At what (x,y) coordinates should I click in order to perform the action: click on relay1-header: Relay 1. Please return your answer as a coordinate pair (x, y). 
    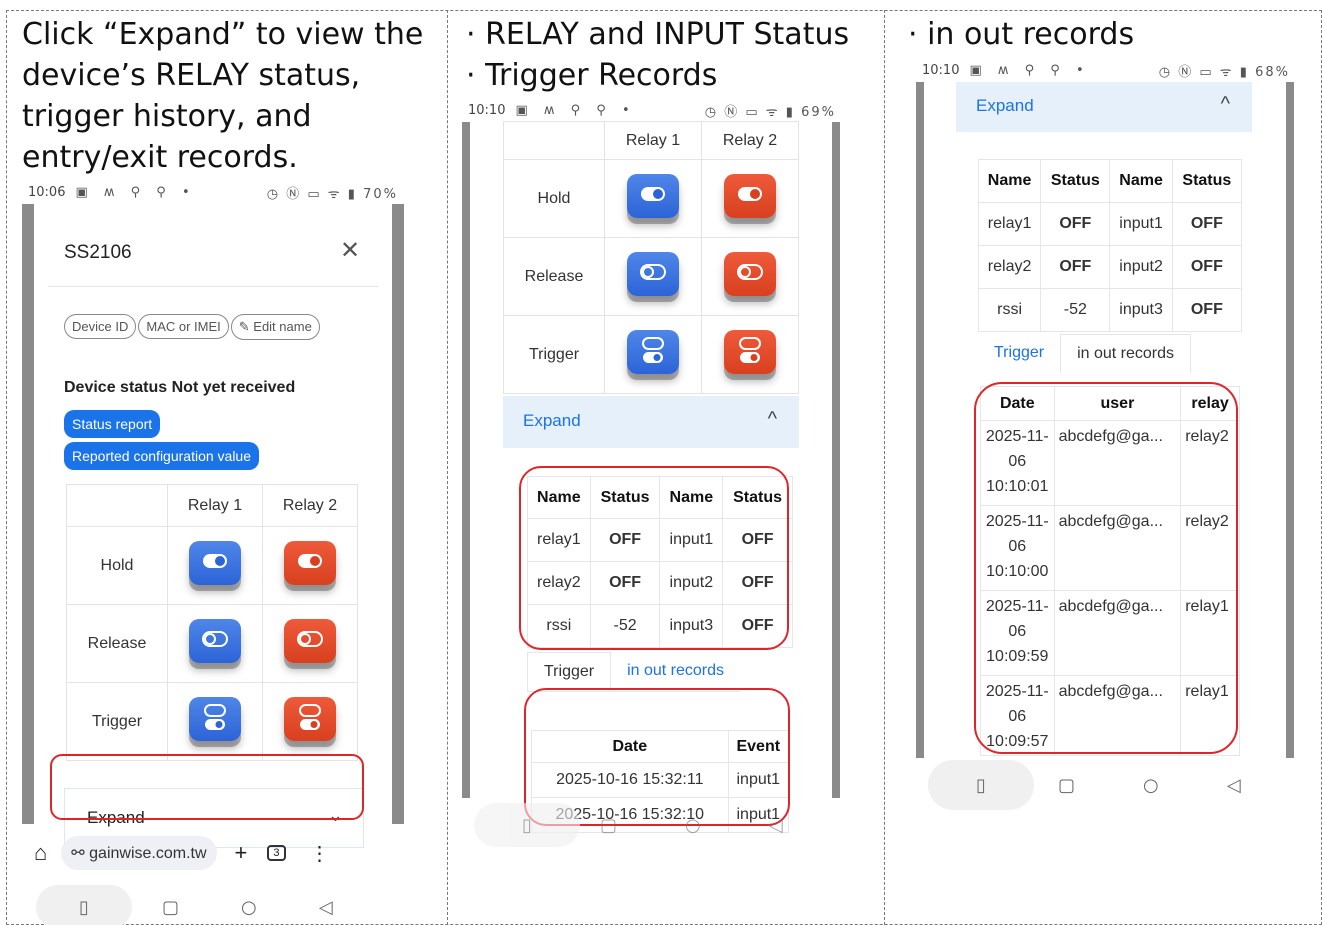
    Looking at the image, I should click on (653, 140).